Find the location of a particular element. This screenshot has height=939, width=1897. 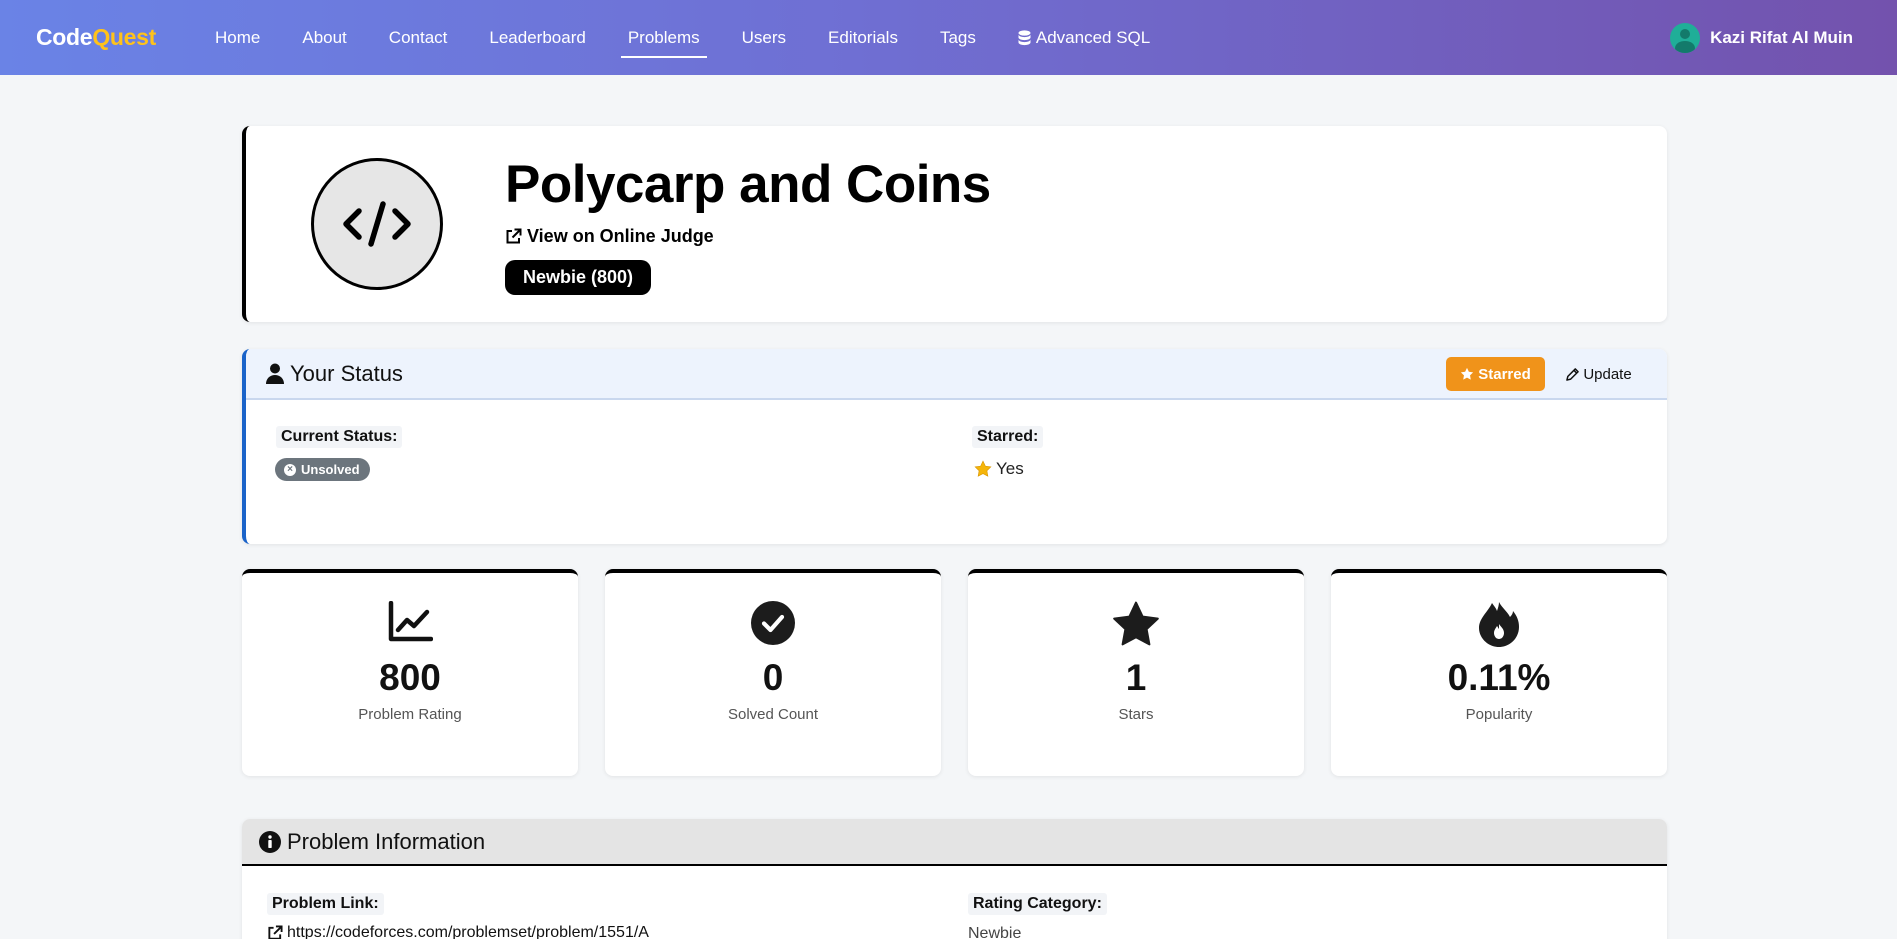

starred-label: Starred: is located at coordinates (1008, 437).